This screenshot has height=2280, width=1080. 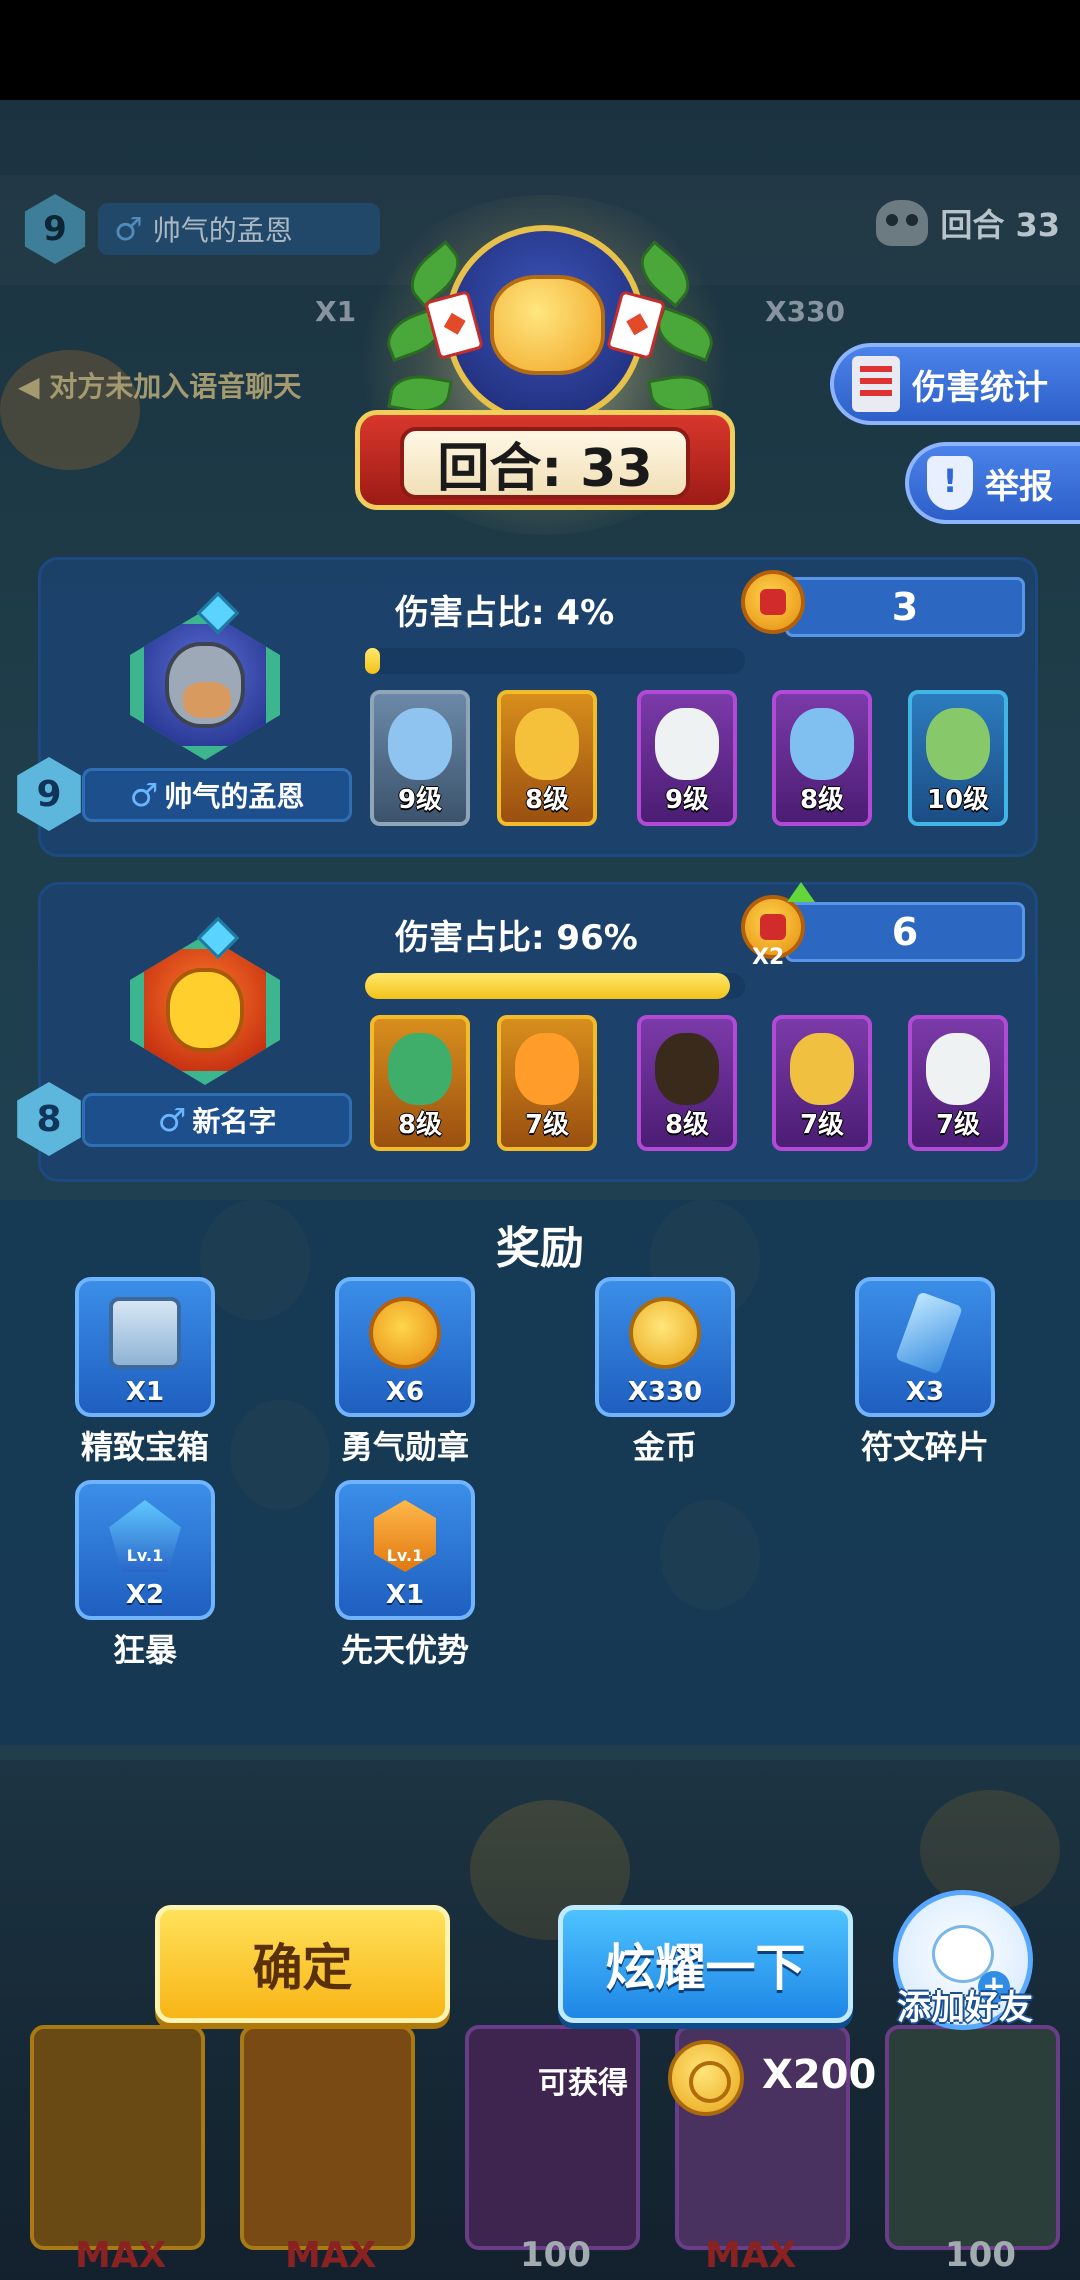 What do you see at coordinates (205, 1010) in the screenshot?
I see `flame-avatar-icon` at bounding box center [205, 1010].